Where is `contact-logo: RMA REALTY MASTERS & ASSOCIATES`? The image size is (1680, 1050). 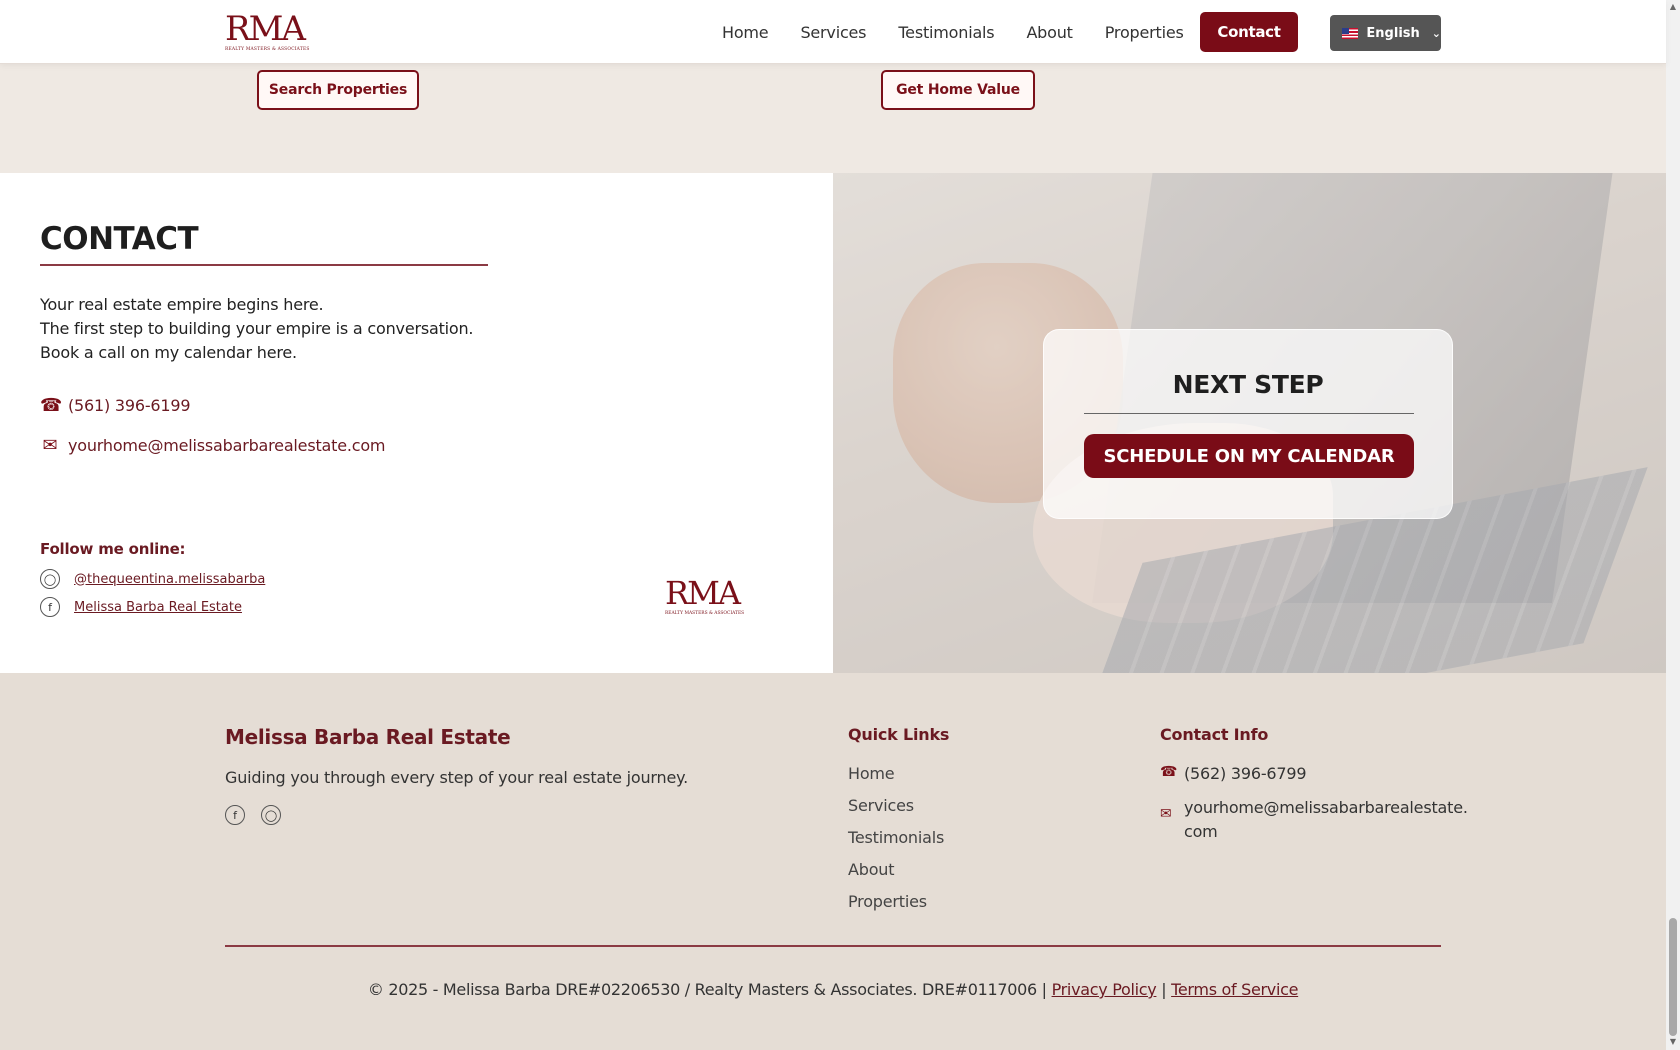
contact-logo: RMA REALTY MASTERS & ASSOCIATES is located at coordinates (705, 596).